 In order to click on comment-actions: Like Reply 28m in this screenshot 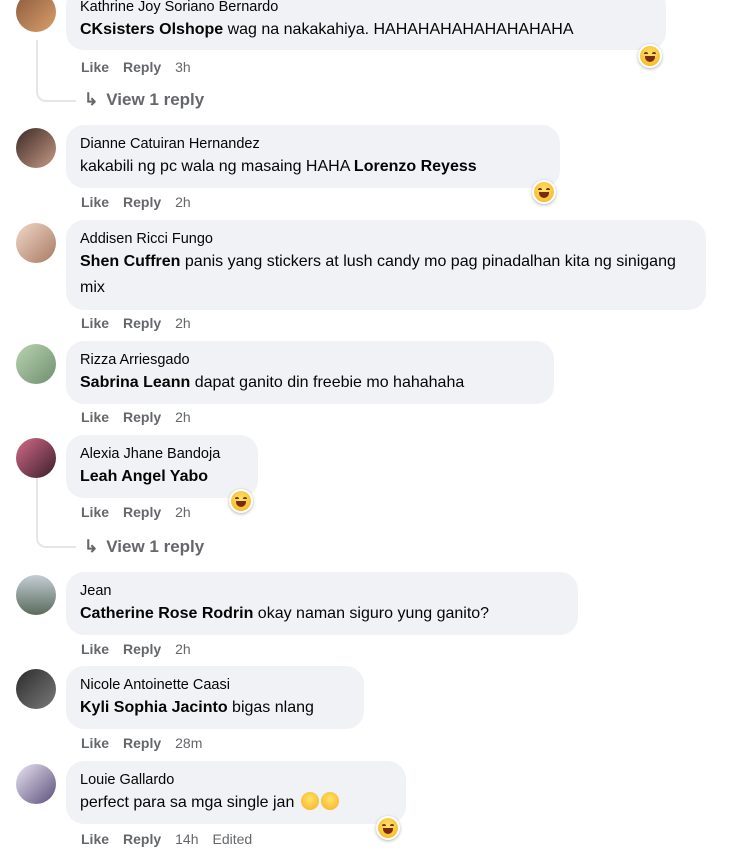, I will do `click(148, 743)`.